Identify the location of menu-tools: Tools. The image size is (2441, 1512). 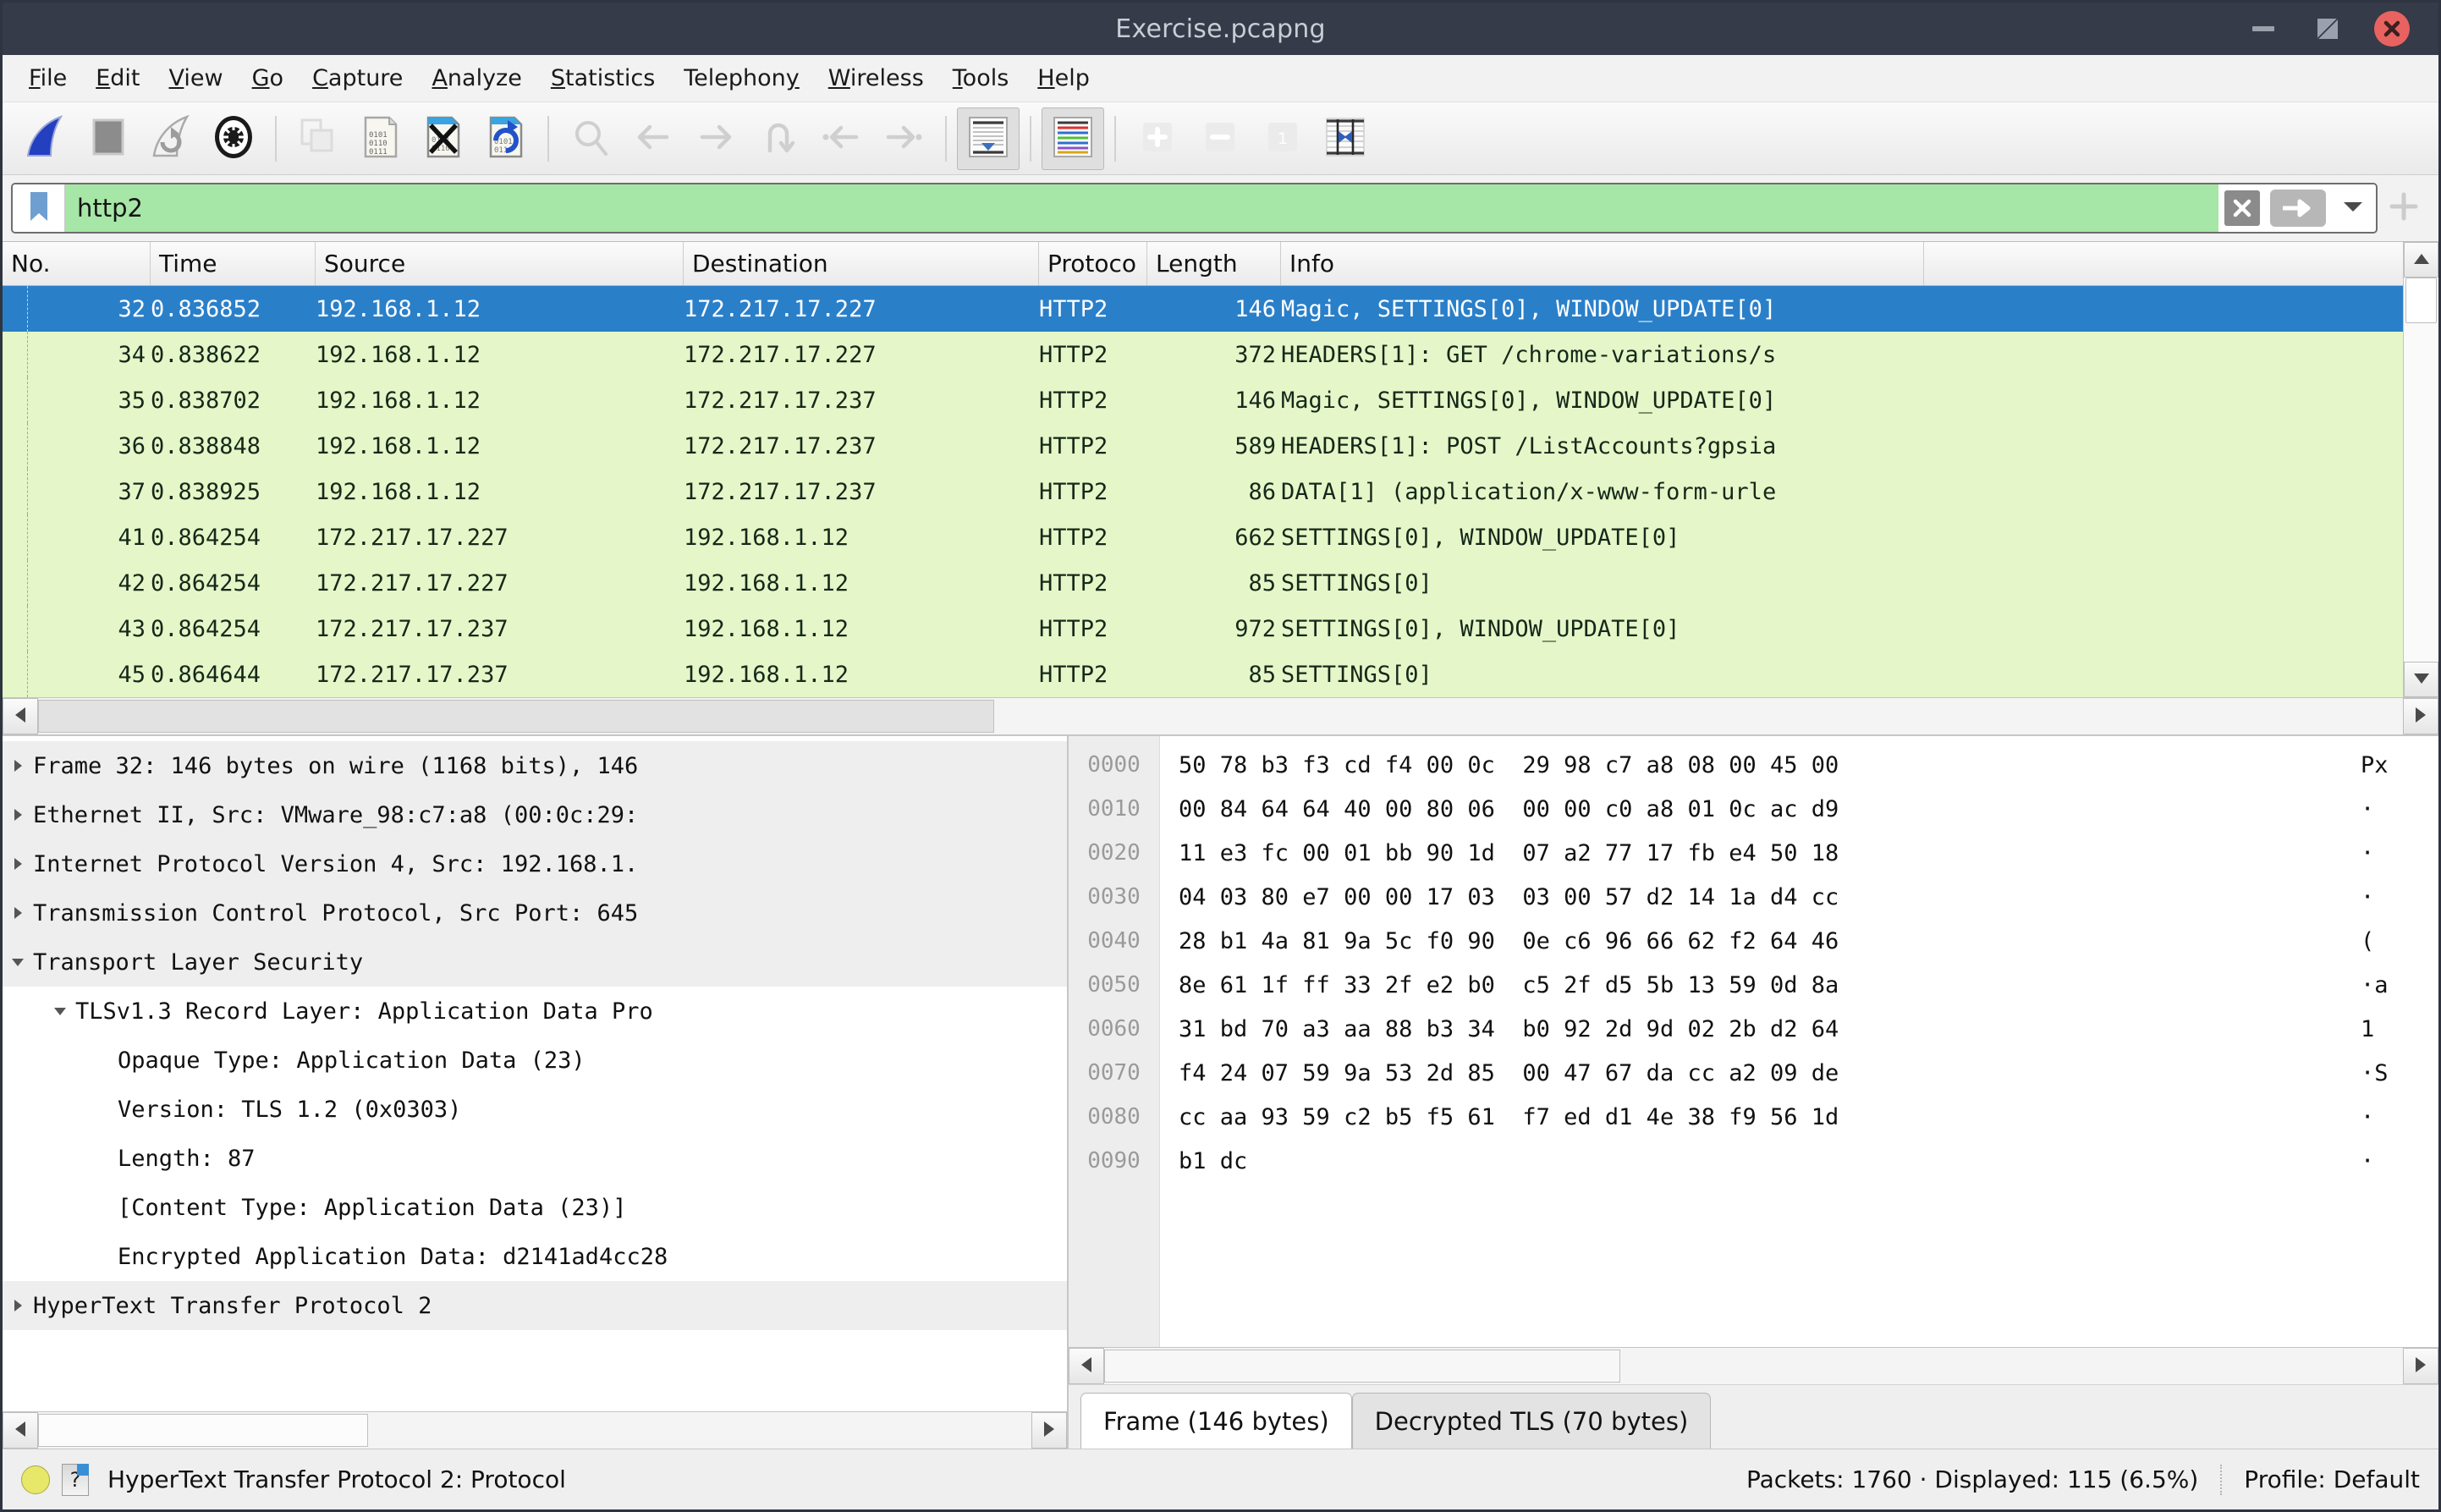
(981, 78).